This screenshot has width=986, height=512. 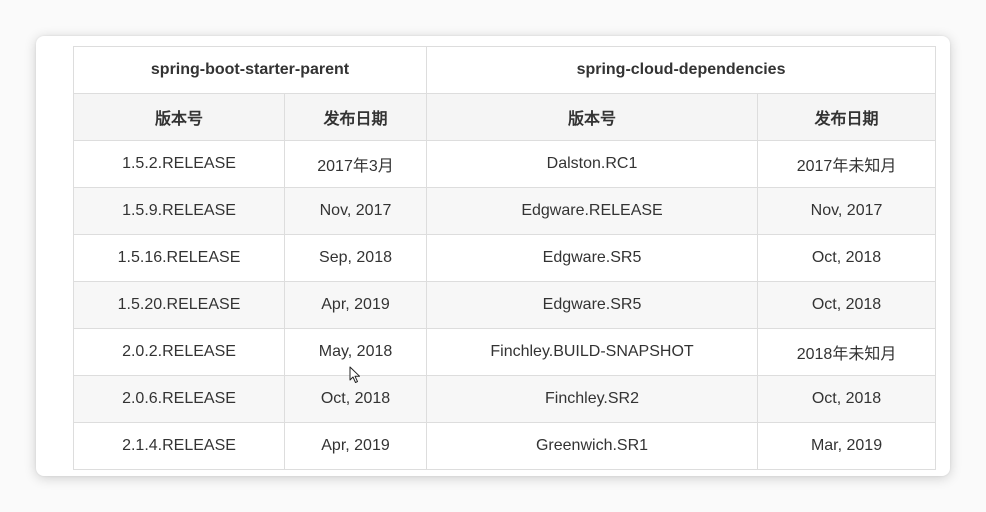 What do you see at coordinates (847, 211) in the screenshot?
I see `cell-cloud-date: Nov, 2017` at bounding box center [847, 211].